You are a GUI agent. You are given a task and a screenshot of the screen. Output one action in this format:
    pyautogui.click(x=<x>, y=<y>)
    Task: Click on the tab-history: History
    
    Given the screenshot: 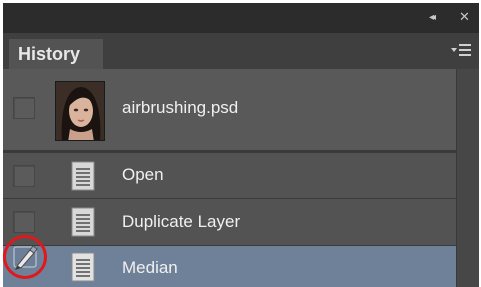 What is the action you would take?
    pyautogui.click(x=56, y=54)
    